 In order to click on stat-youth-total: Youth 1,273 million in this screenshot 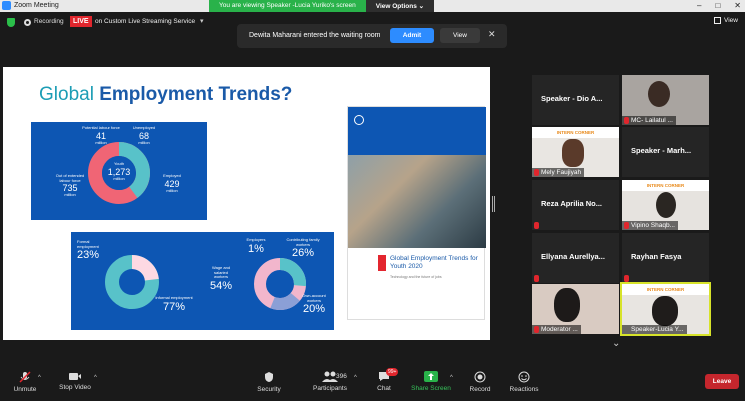, I will do `click(119, 171)`.